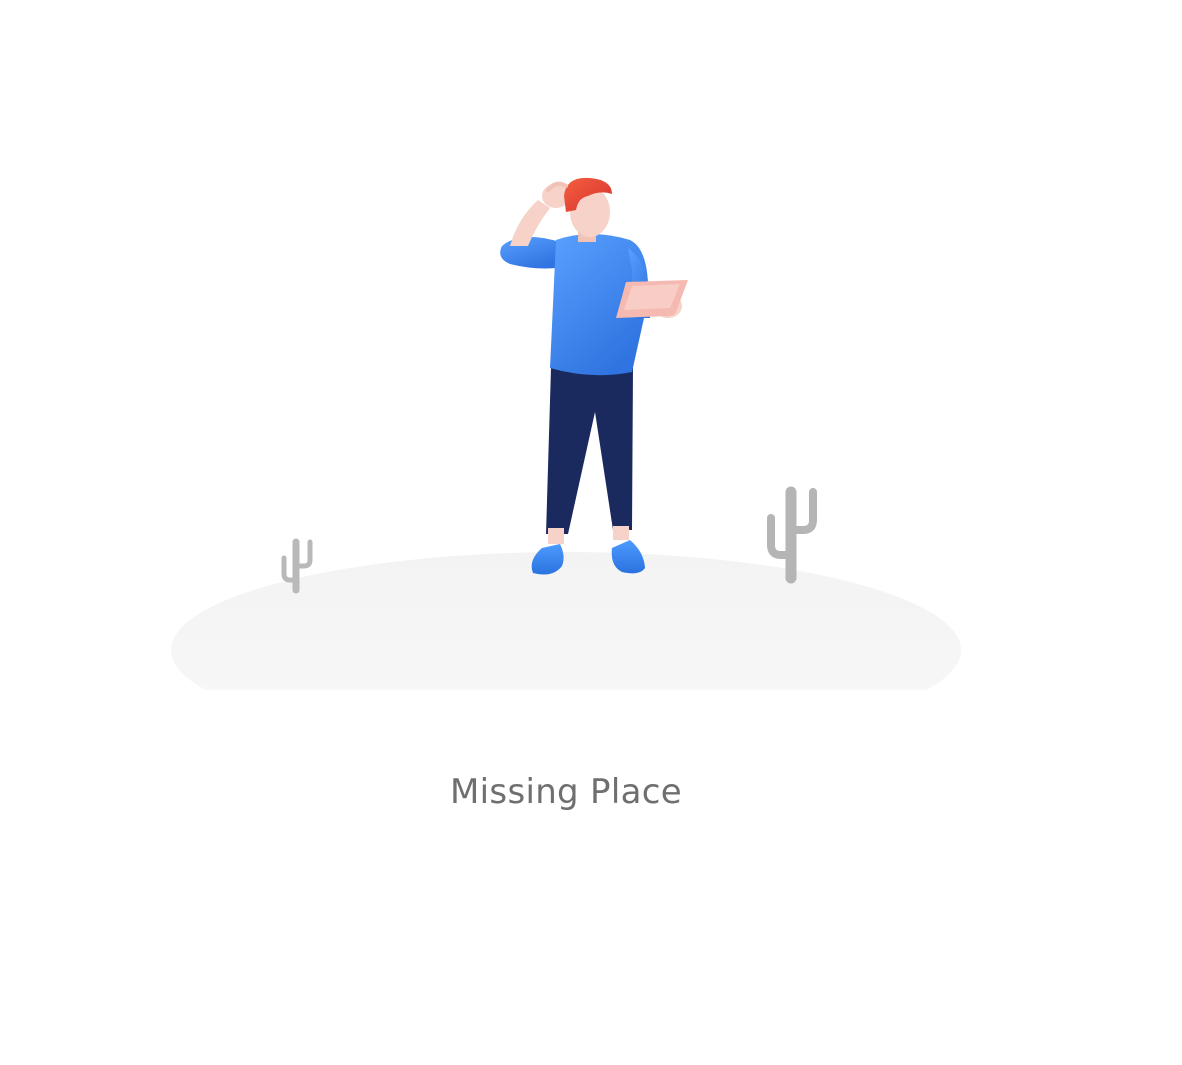 This screenshot has width=1182, height=1065. Describe the element at coordinates (570, 656) in the screenshot. I see `hill-icon` at that location.